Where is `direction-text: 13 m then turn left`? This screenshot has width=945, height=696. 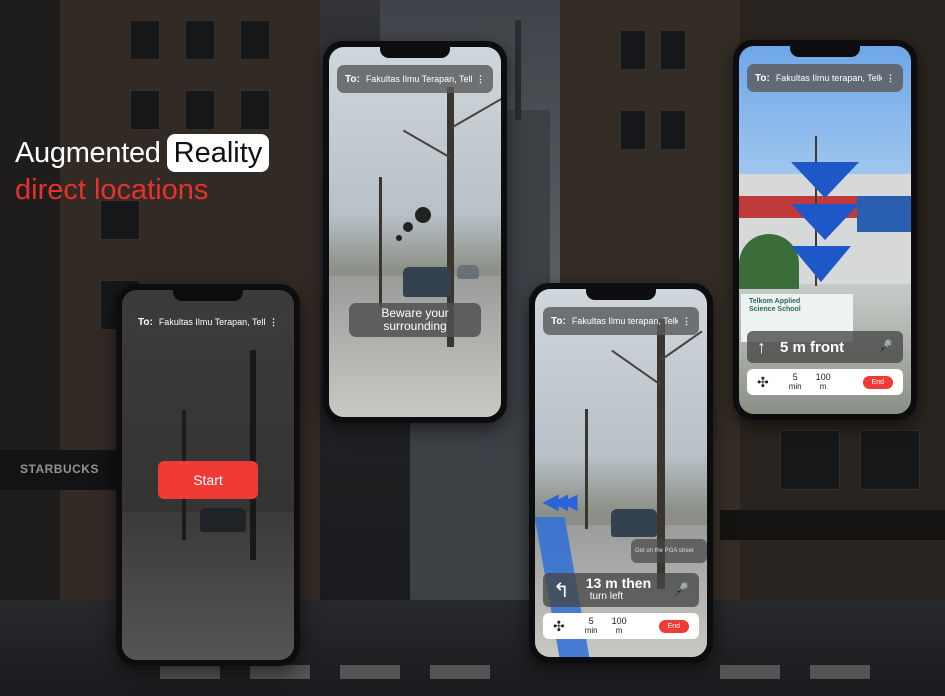 direction-text: 13 m then turn left is located at coordinates (618, 590).